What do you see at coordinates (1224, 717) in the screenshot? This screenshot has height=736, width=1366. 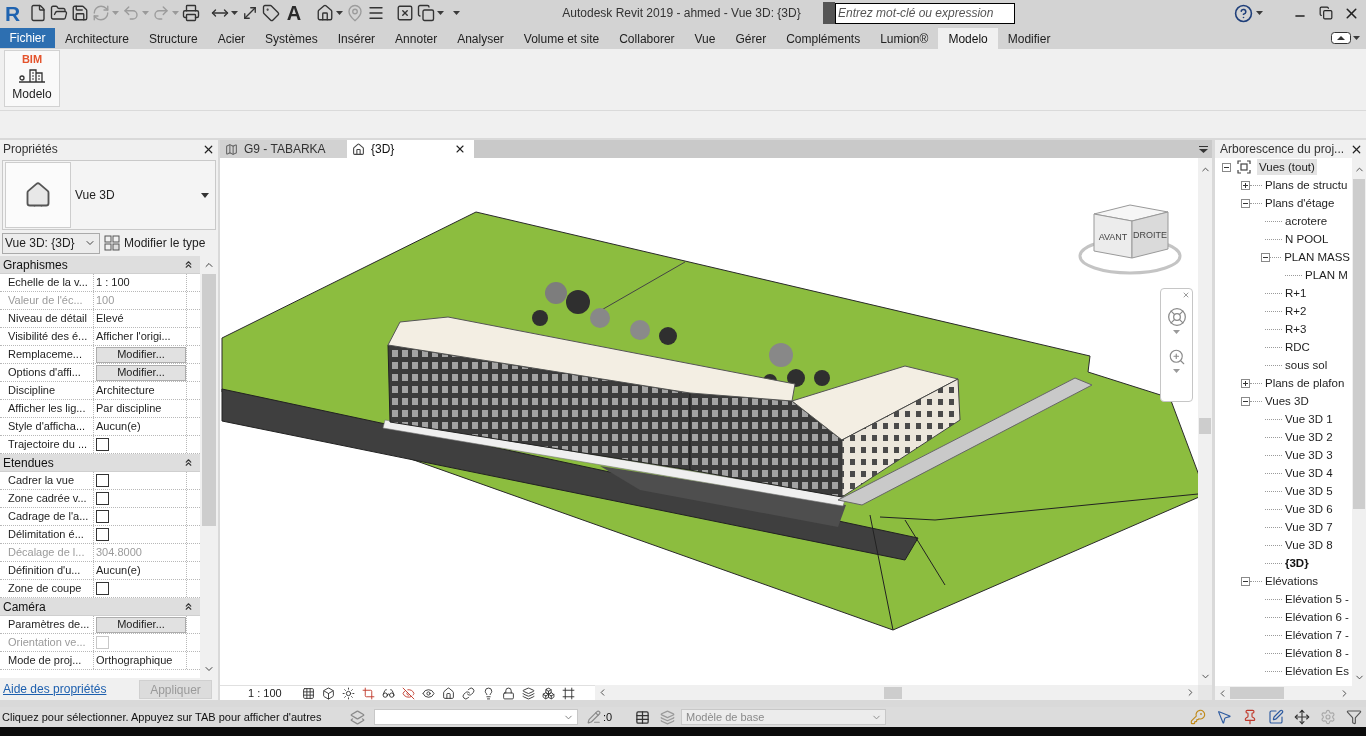 I see `pointer-icon` at bounding box center [1224, 717].